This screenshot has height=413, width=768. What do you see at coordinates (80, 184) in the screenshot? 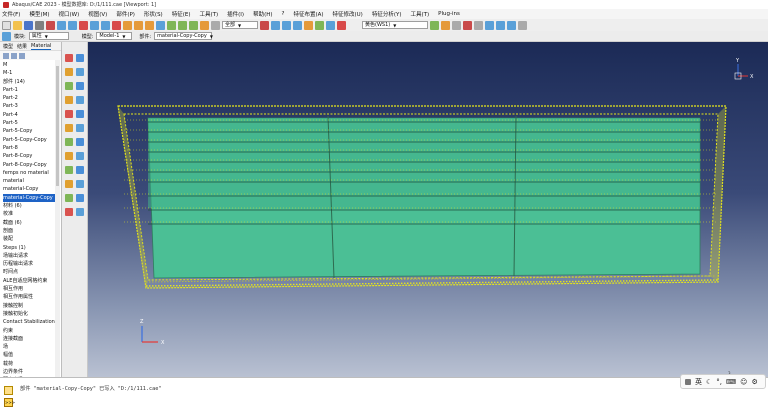
I see `partition-face-icon` at bounding box center [80, 184].